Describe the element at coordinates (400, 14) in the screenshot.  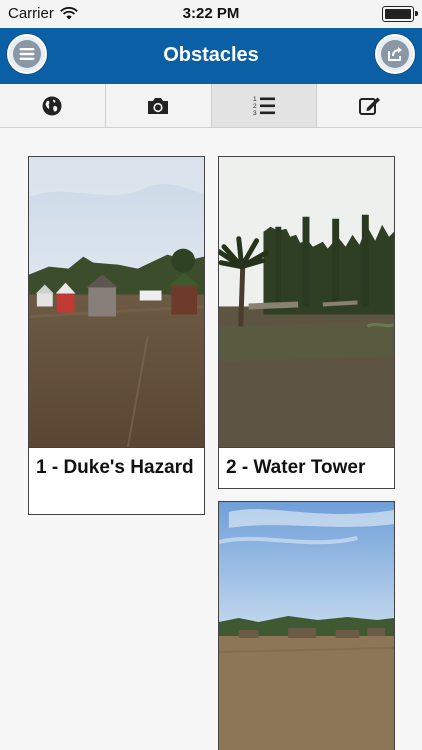
I see `battery-icon` at that location.